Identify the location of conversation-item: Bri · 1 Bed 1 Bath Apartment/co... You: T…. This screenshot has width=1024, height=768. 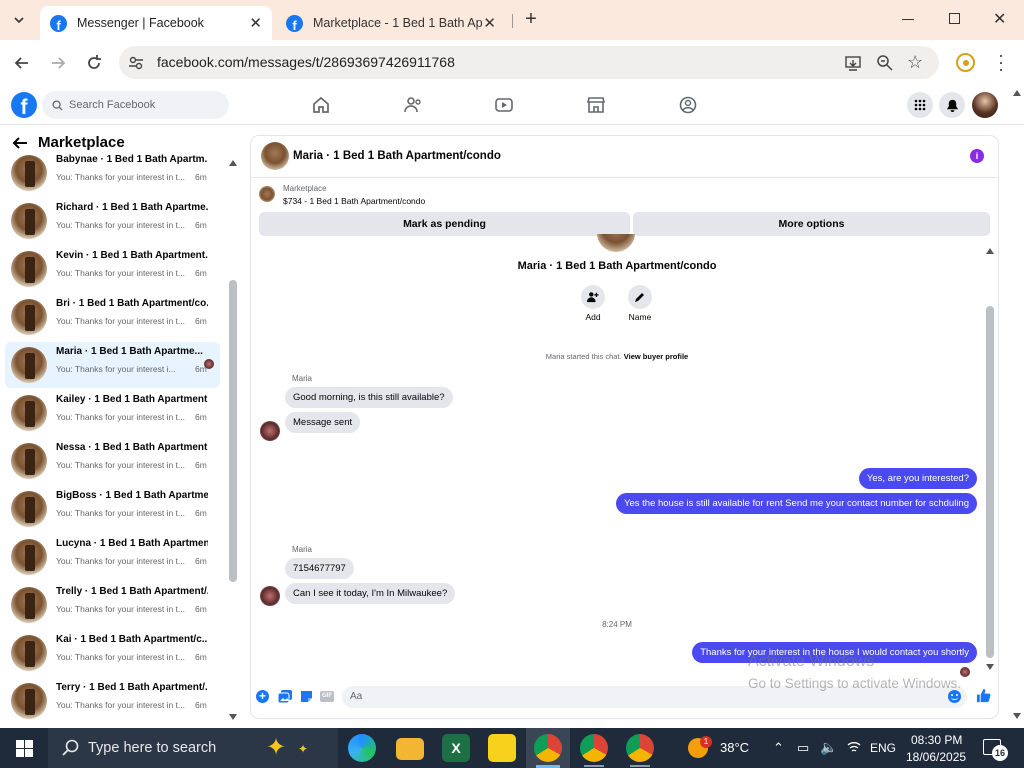
(112, 317).